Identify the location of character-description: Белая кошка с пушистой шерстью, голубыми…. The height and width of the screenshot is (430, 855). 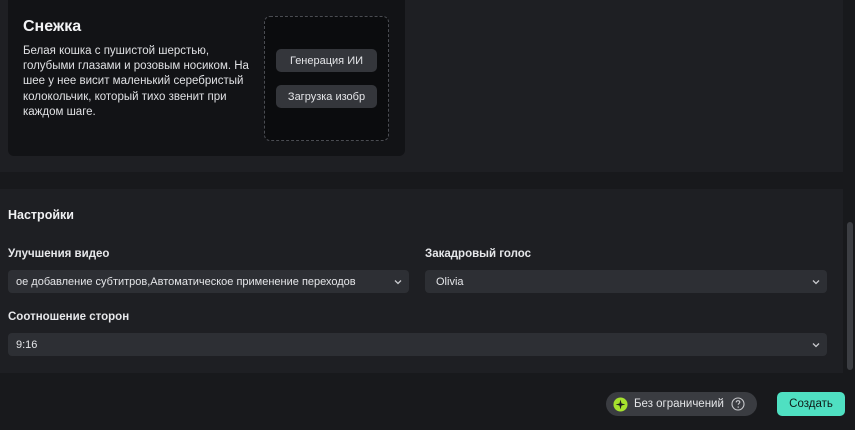
(136, 81).